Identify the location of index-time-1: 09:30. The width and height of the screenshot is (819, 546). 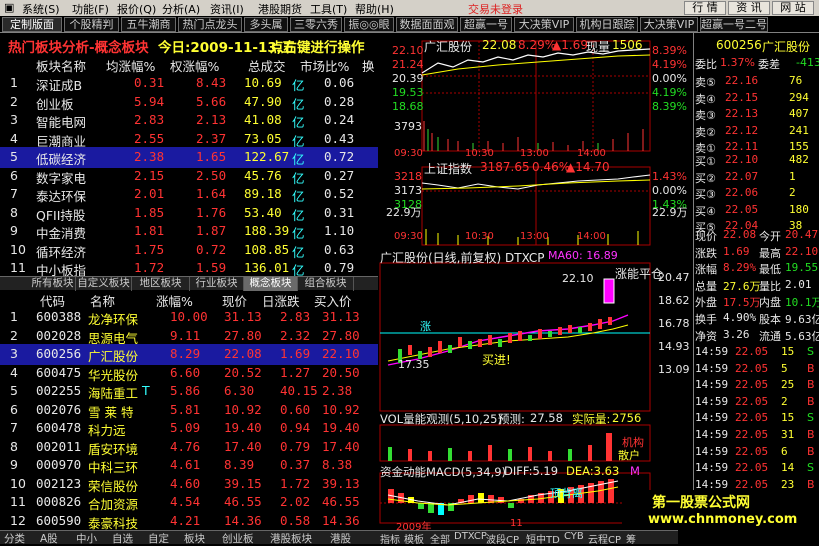
(408, 236).